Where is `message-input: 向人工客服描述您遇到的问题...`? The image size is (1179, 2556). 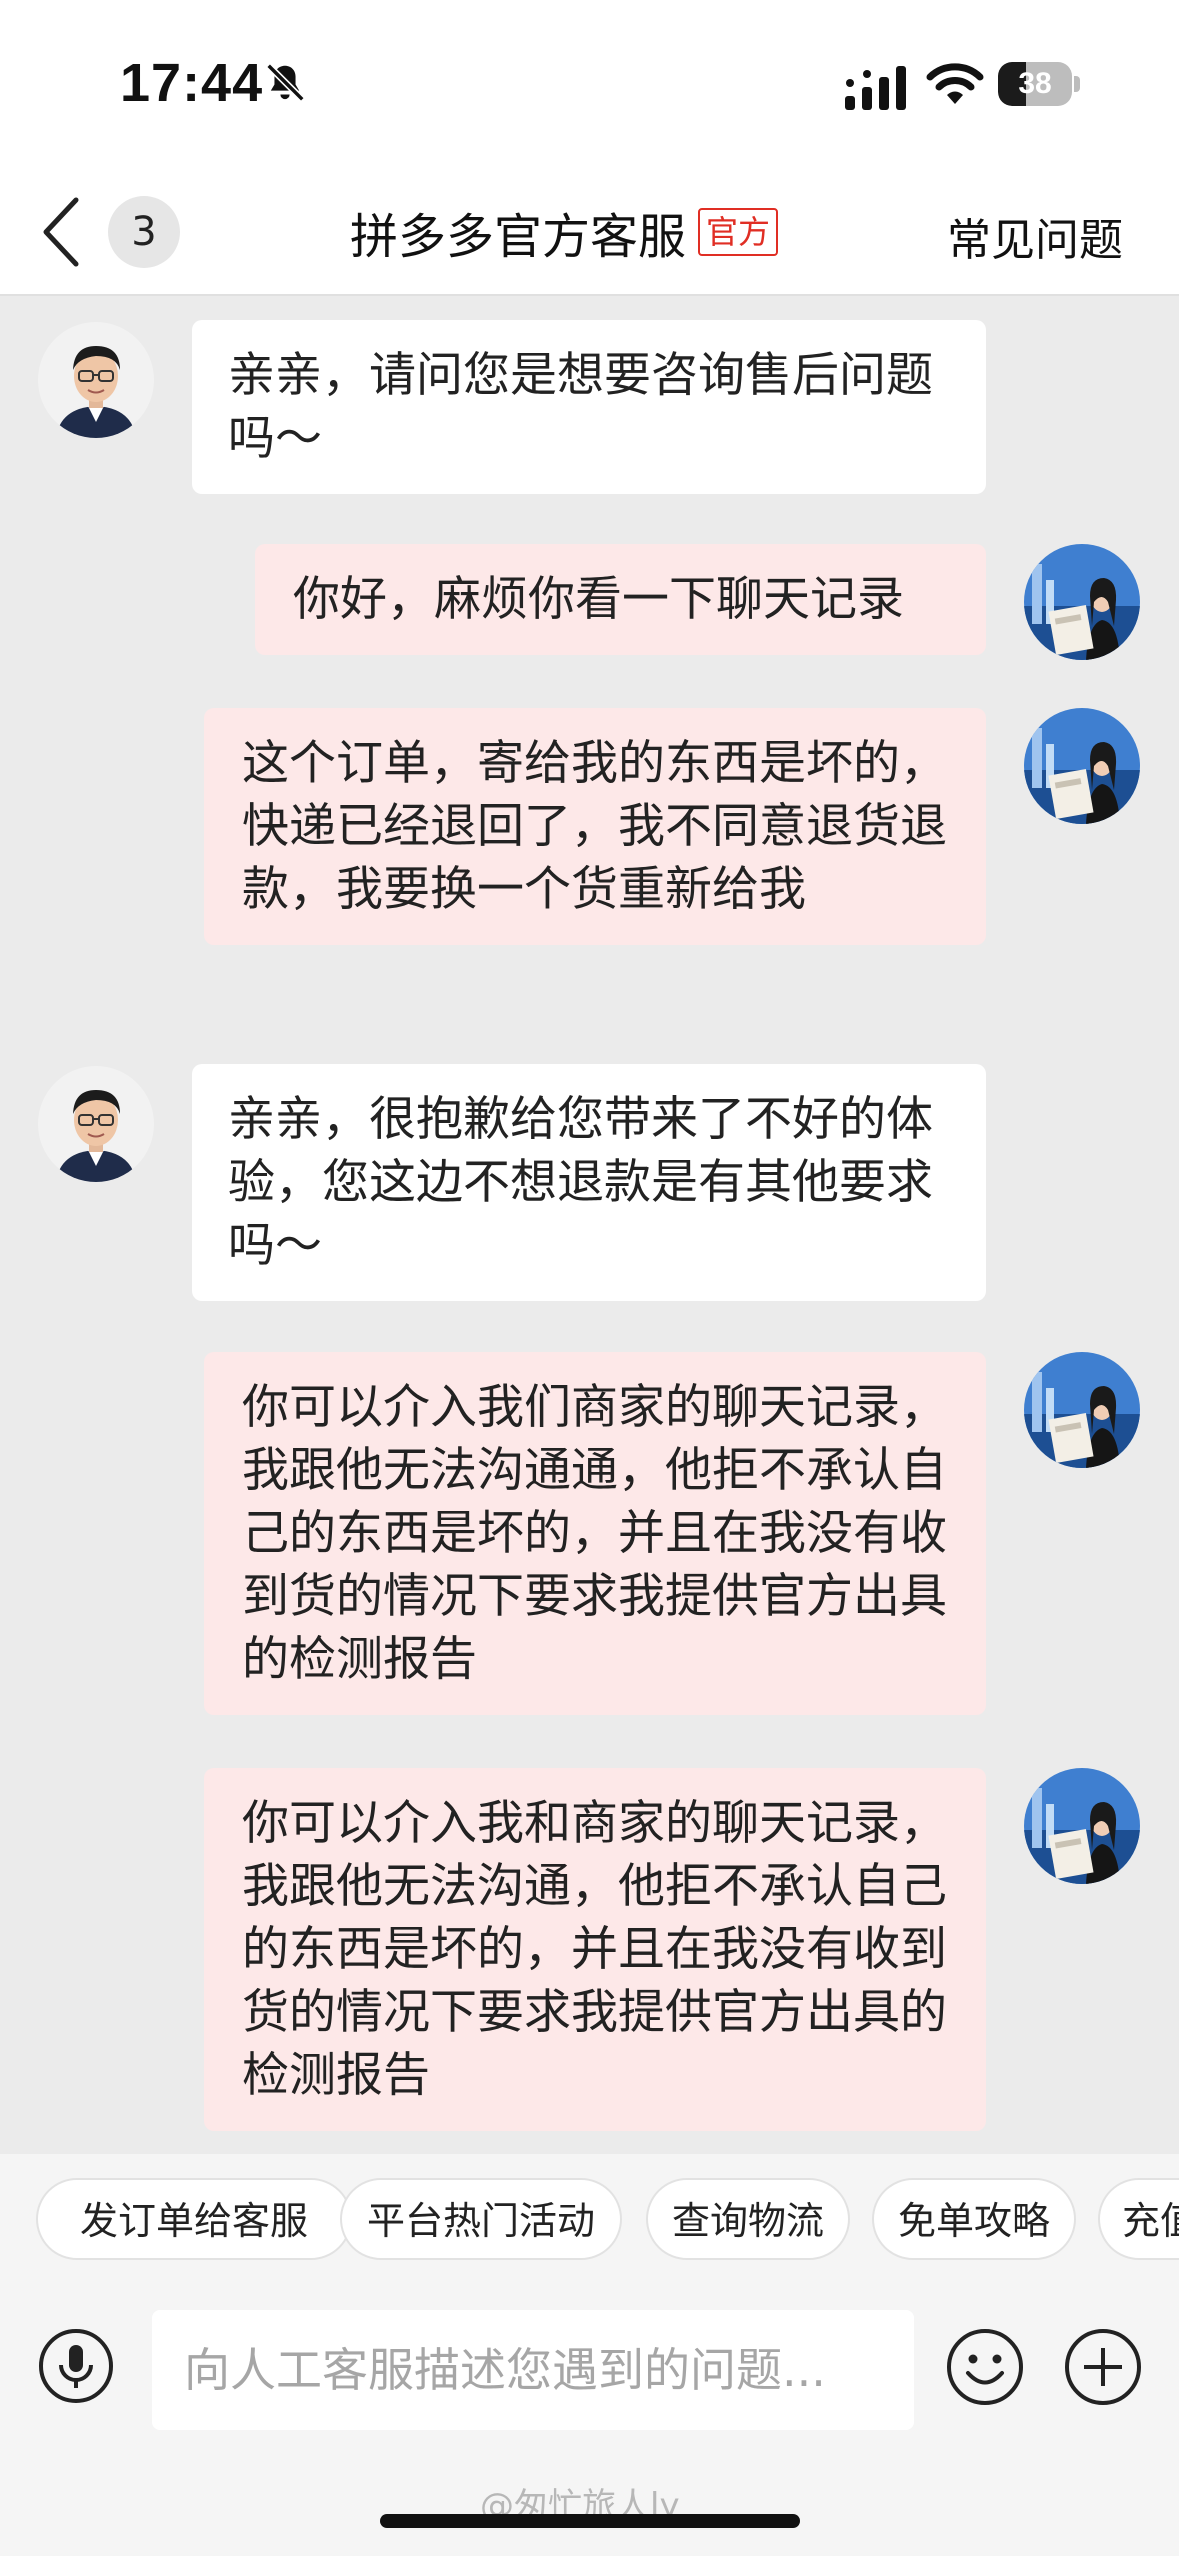
message-input: 向人工客服描述您遇到的问题... is located at coordinates (533, 2370).